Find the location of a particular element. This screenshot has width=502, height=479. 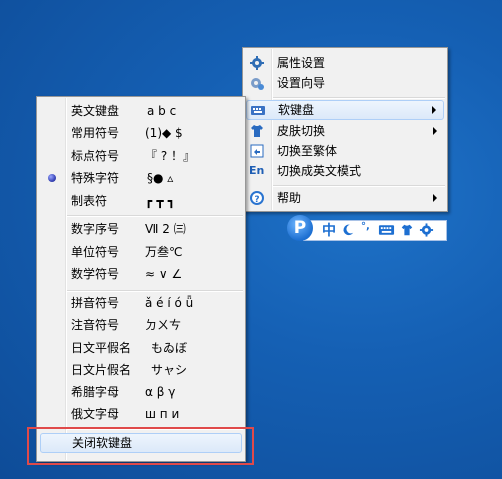

ime-logo-letter: P is located at coordinates (300, 228).